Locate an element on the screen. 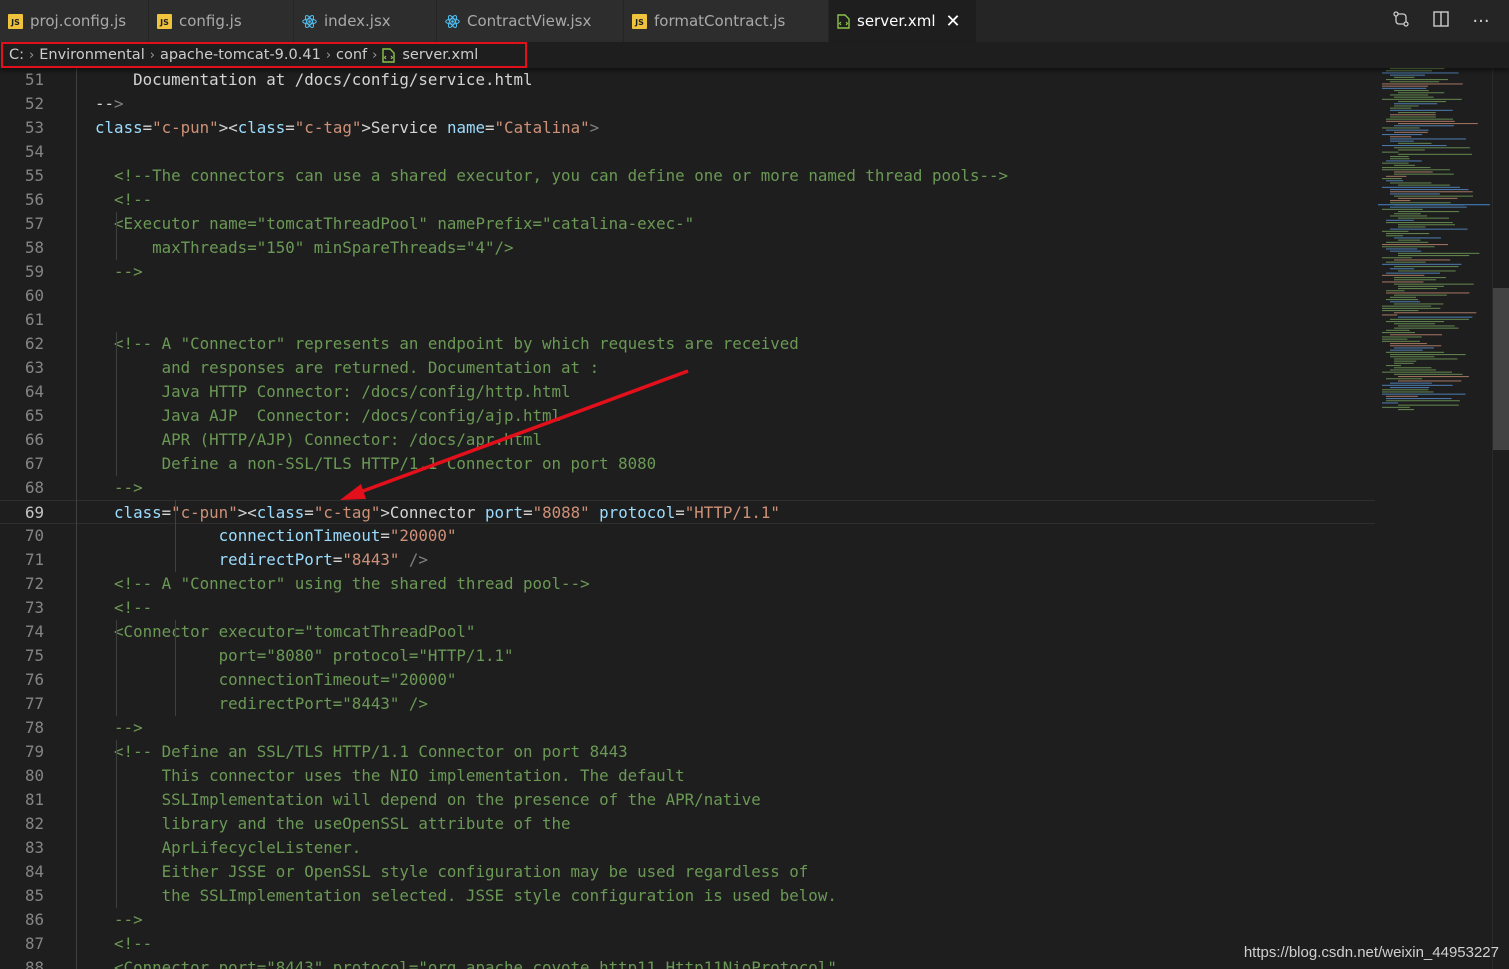  code-line: 87 <!-- is located at coordinates (687, 944).